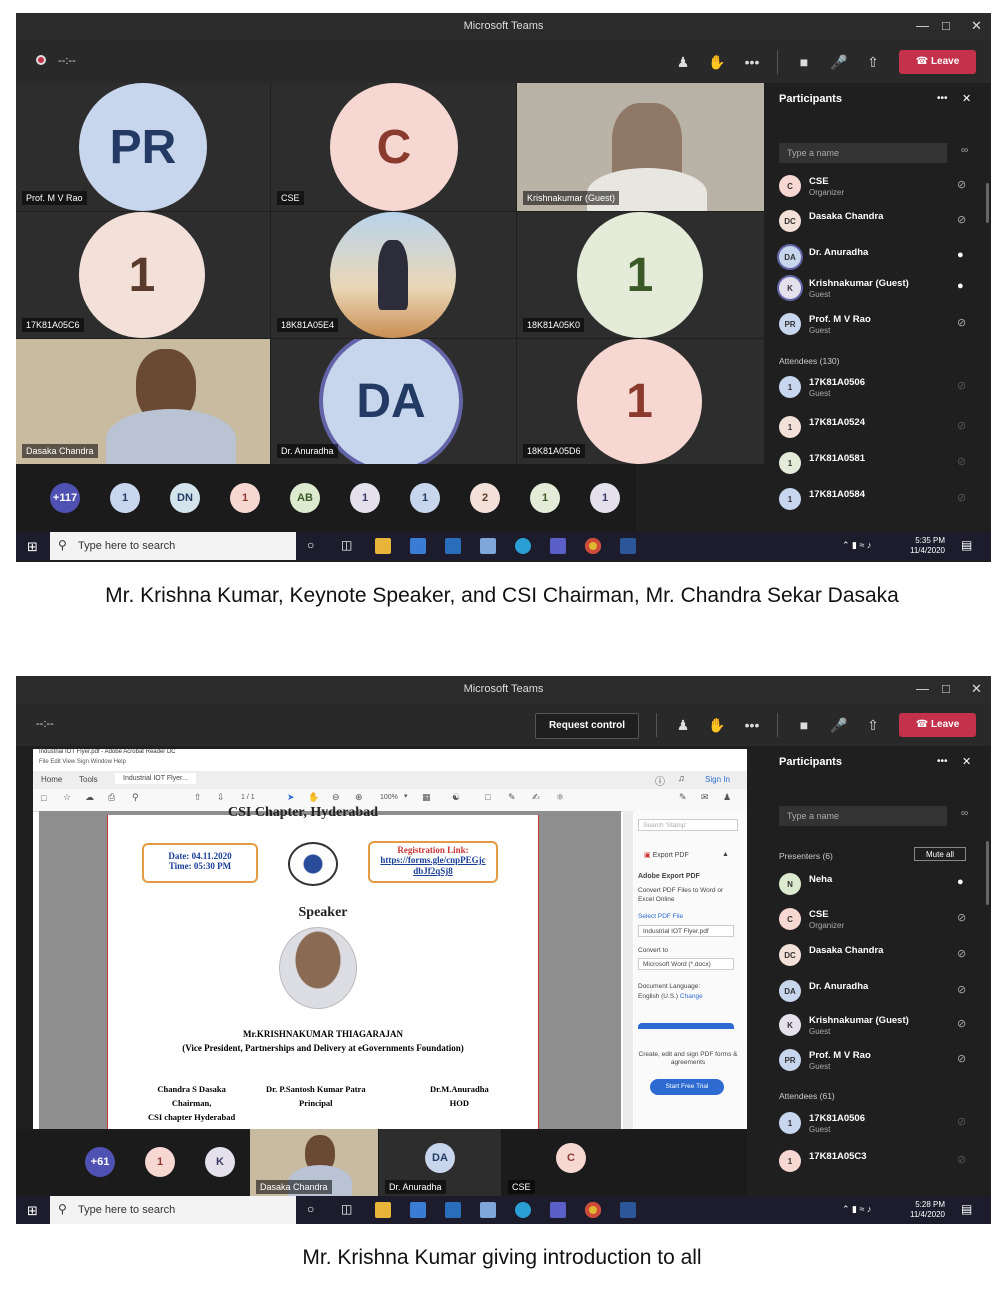 This screenshot has width=1004, height=1292. I want to click on more-options-icon: •••, so click(942, 761).